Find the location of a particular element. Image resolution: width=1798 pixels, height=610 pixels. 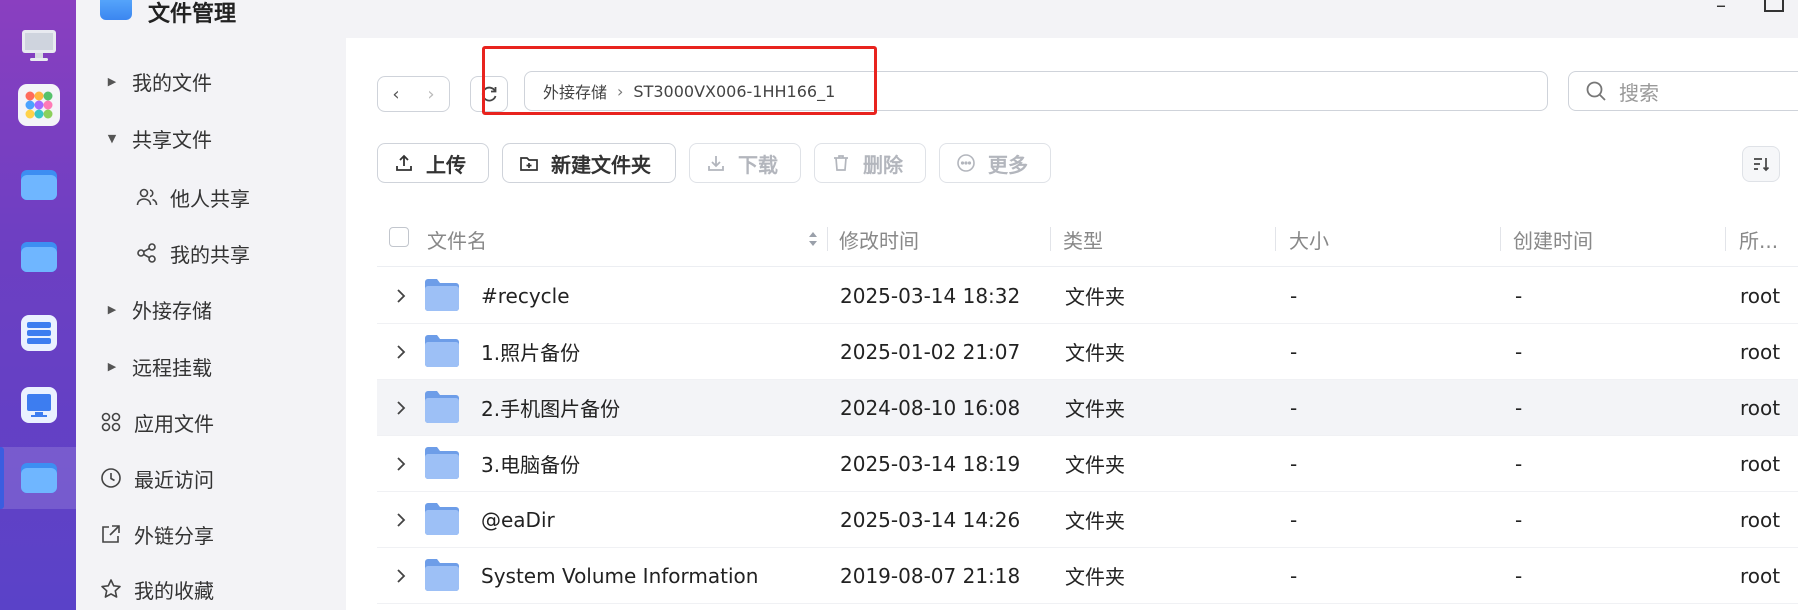

dock-files-active-icon is located at coordinates (39, 478).